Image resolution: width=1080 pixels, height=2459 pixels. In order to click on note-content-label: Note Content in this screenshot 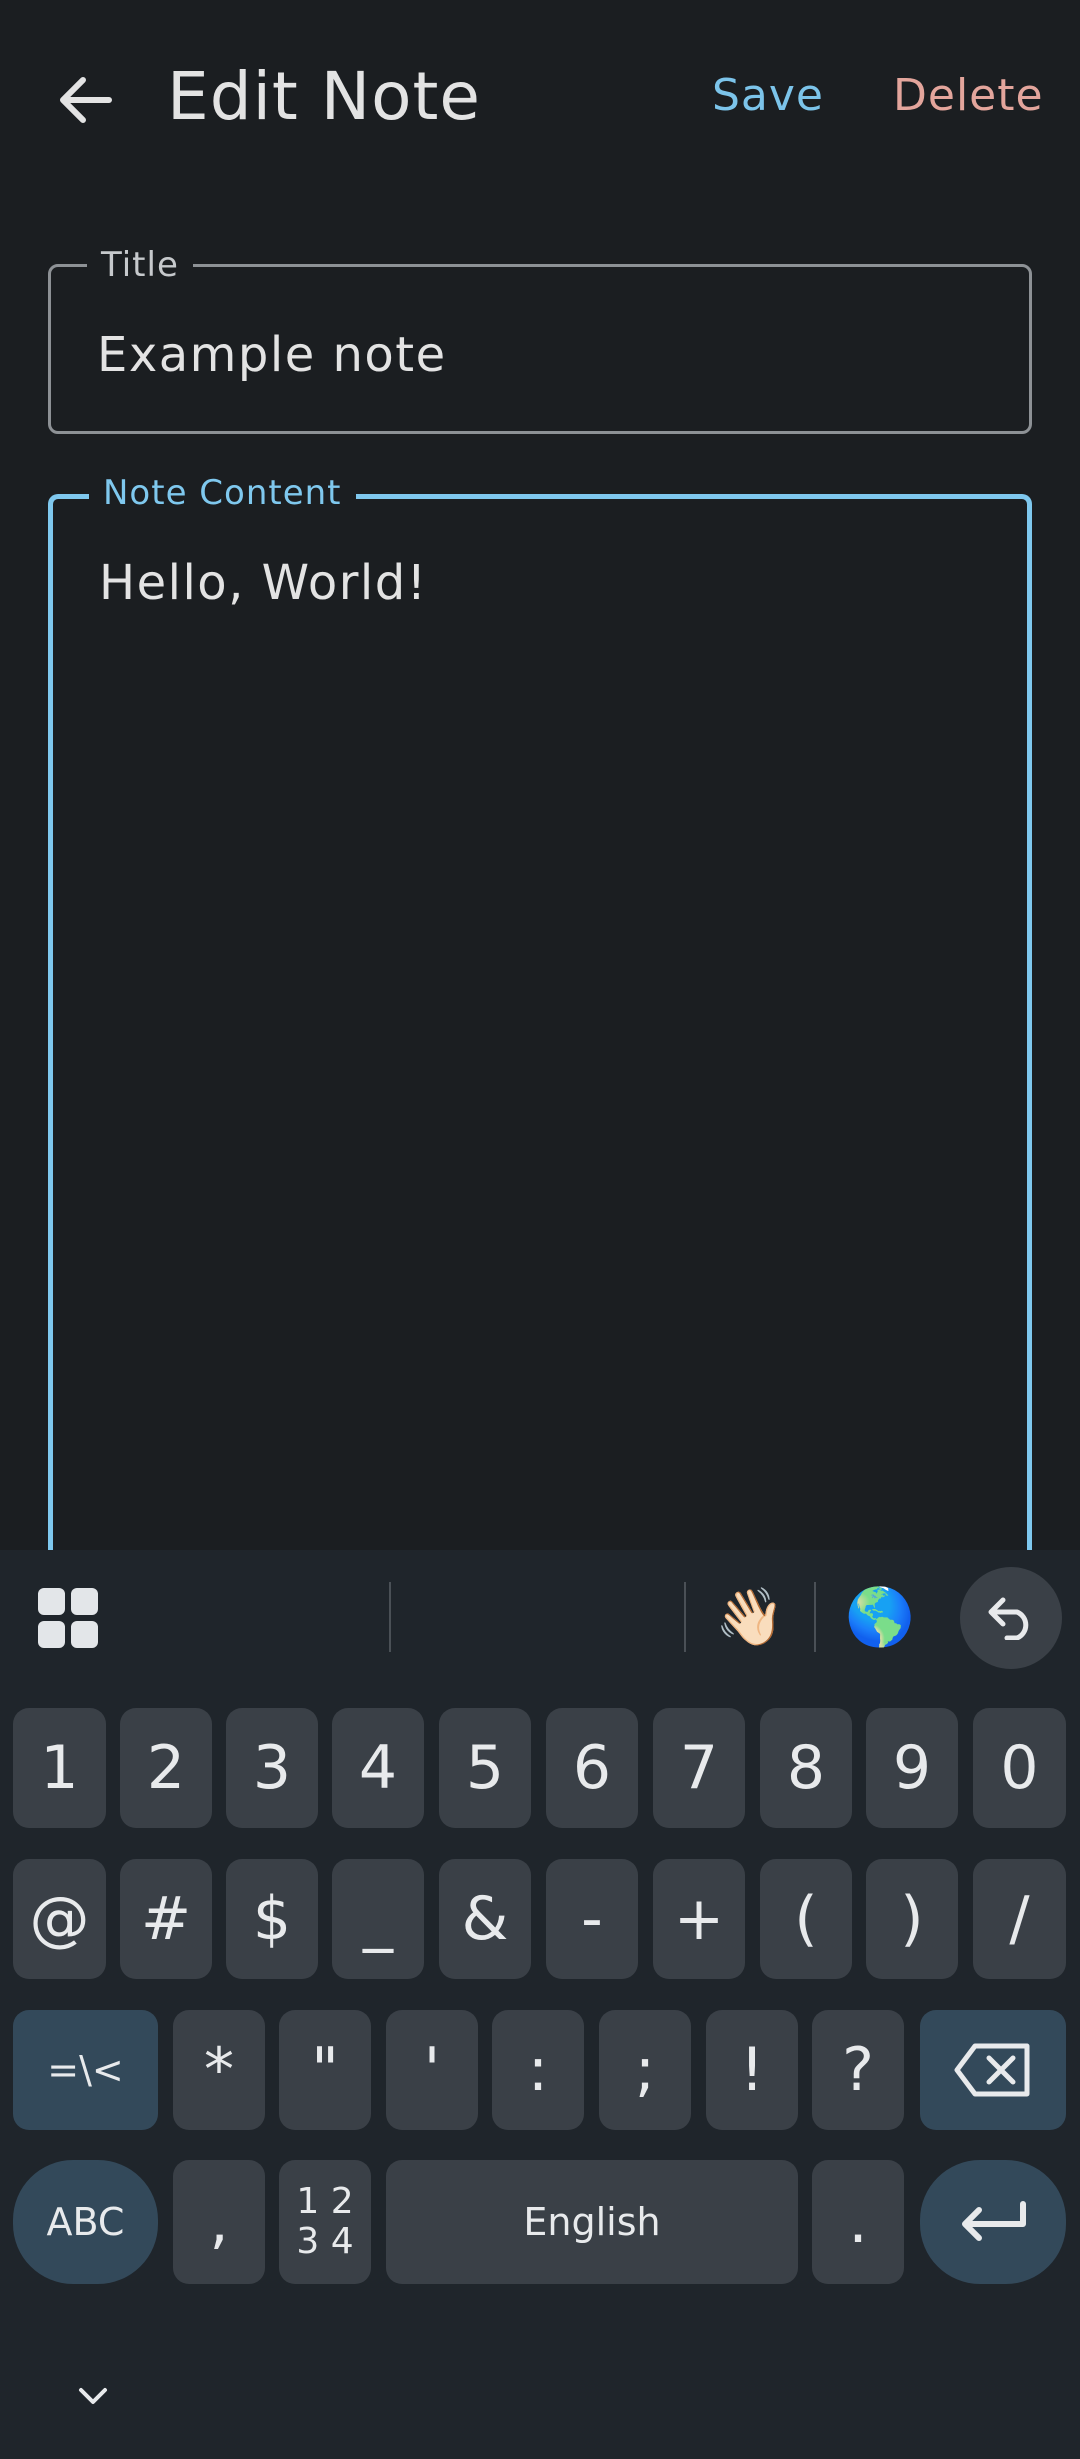, I will do `click(222, 493)`.